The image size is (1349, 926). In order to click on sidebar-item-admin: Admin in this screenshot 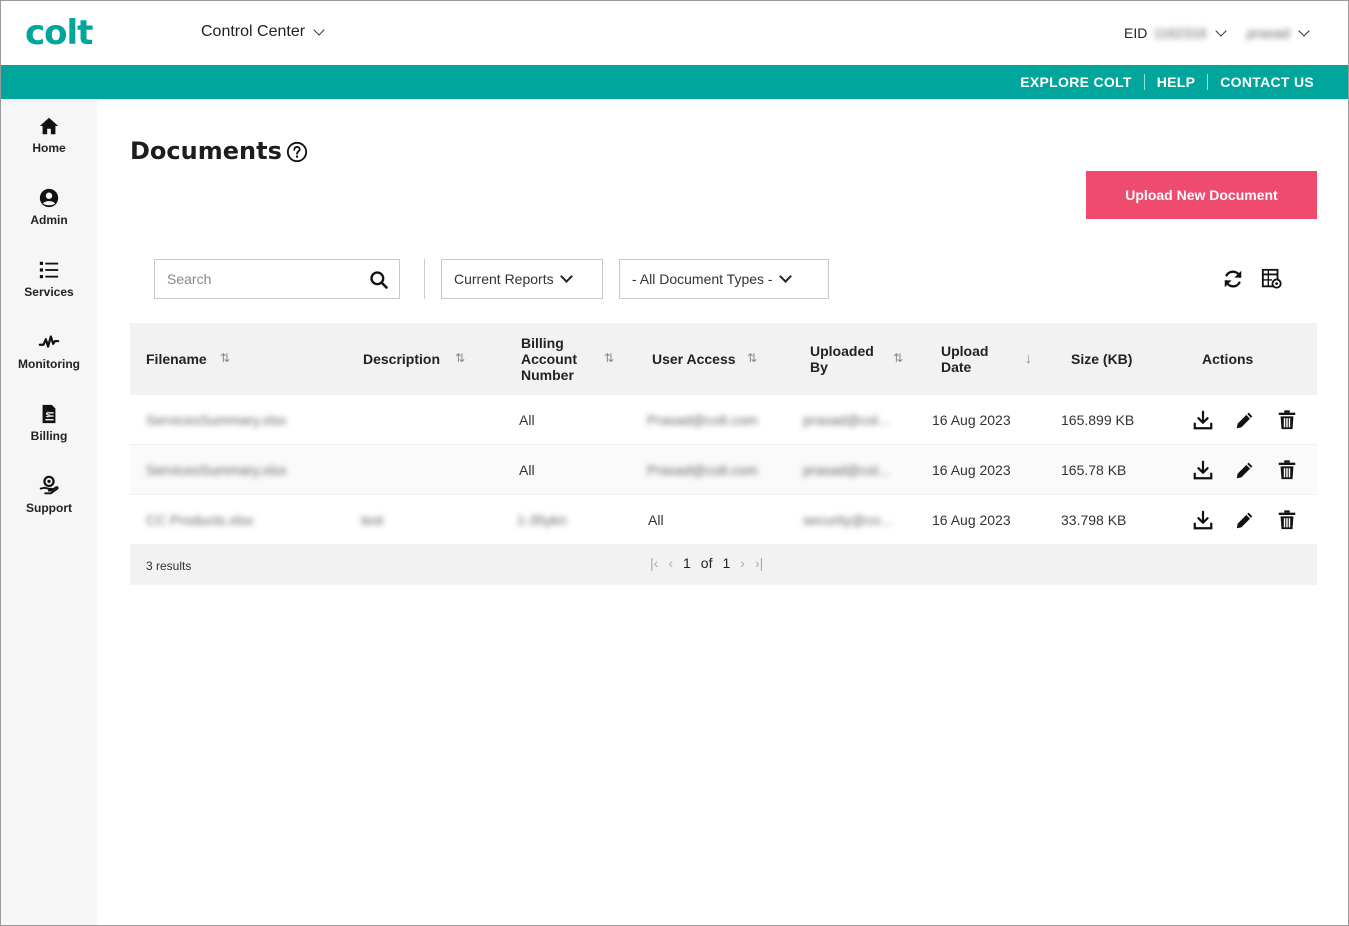, I will do `click(49, 207)`.